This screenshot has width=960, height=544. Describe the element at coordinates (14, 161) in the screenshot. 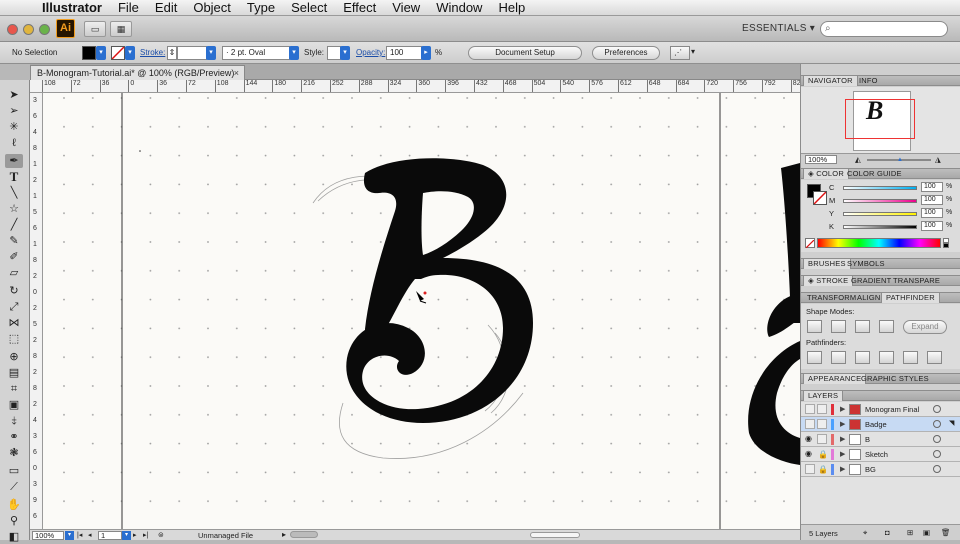

I see `pen-tool-icon: ✒` at that location.